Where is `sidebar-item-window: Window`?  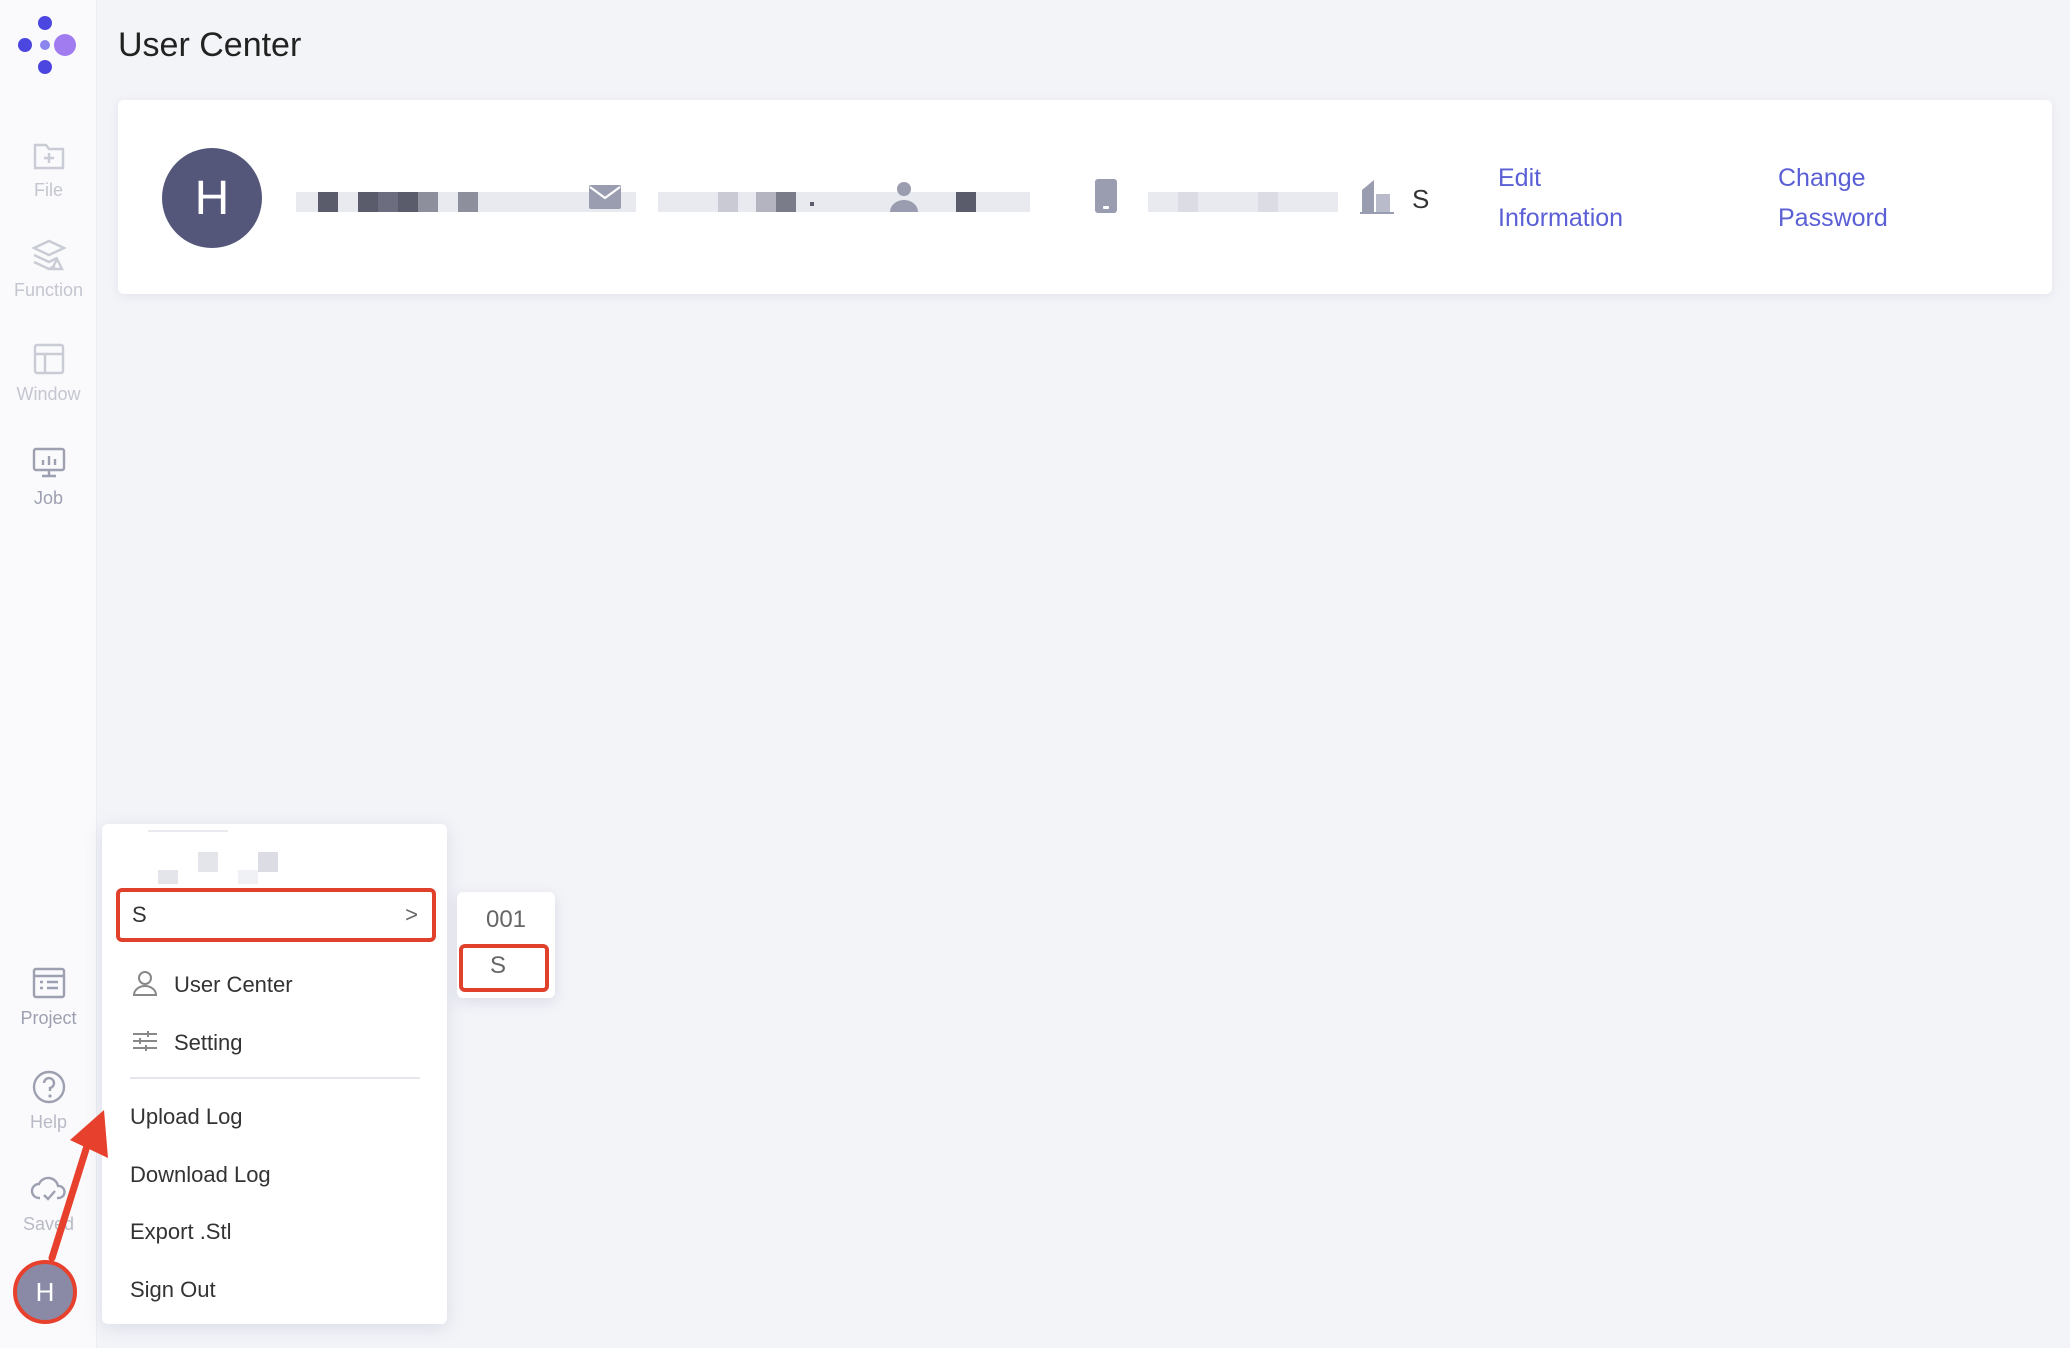
sidebar-item-window: Window is located at coordinates (48, 372).